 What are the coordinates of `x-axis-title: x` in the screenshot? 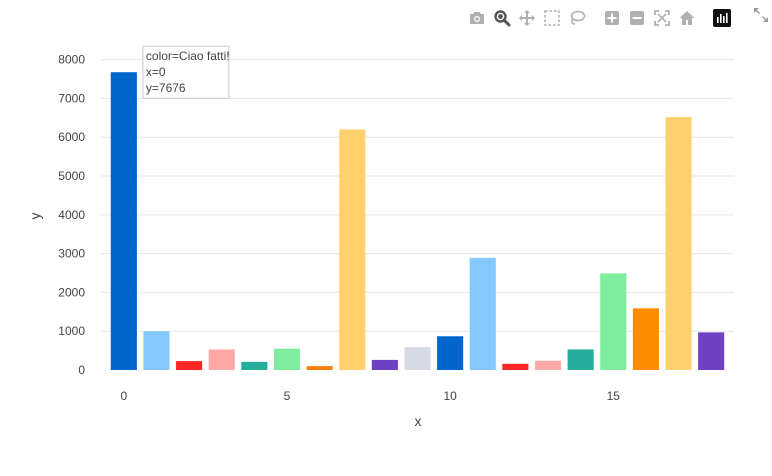 It's located at (418, 421).